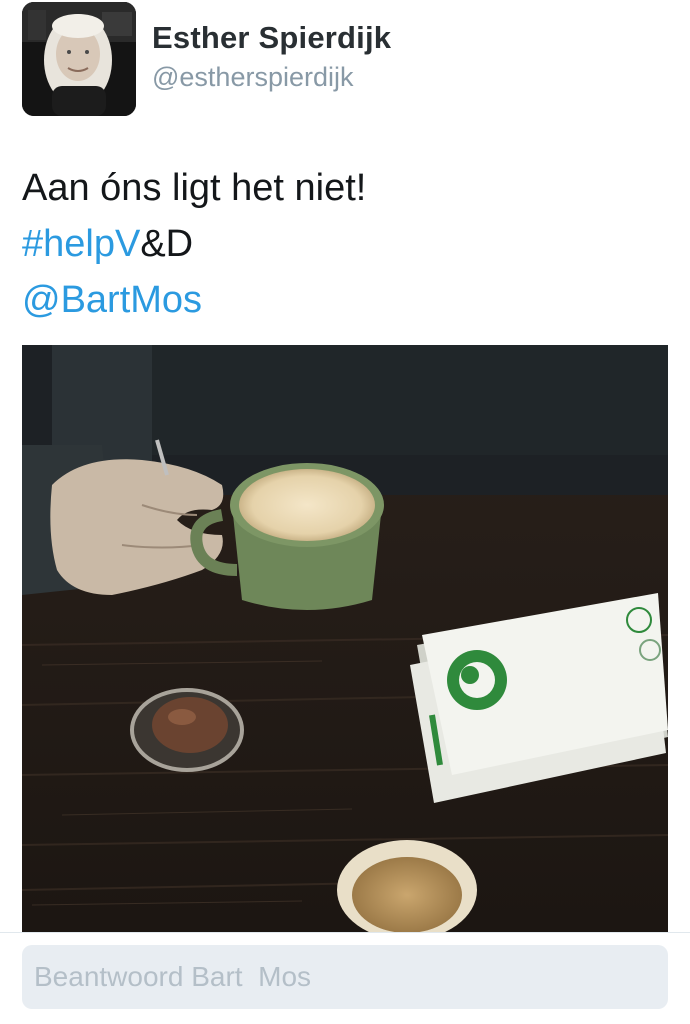 The image size is (690, 1024). I want to click on divider, so click(345, 932).